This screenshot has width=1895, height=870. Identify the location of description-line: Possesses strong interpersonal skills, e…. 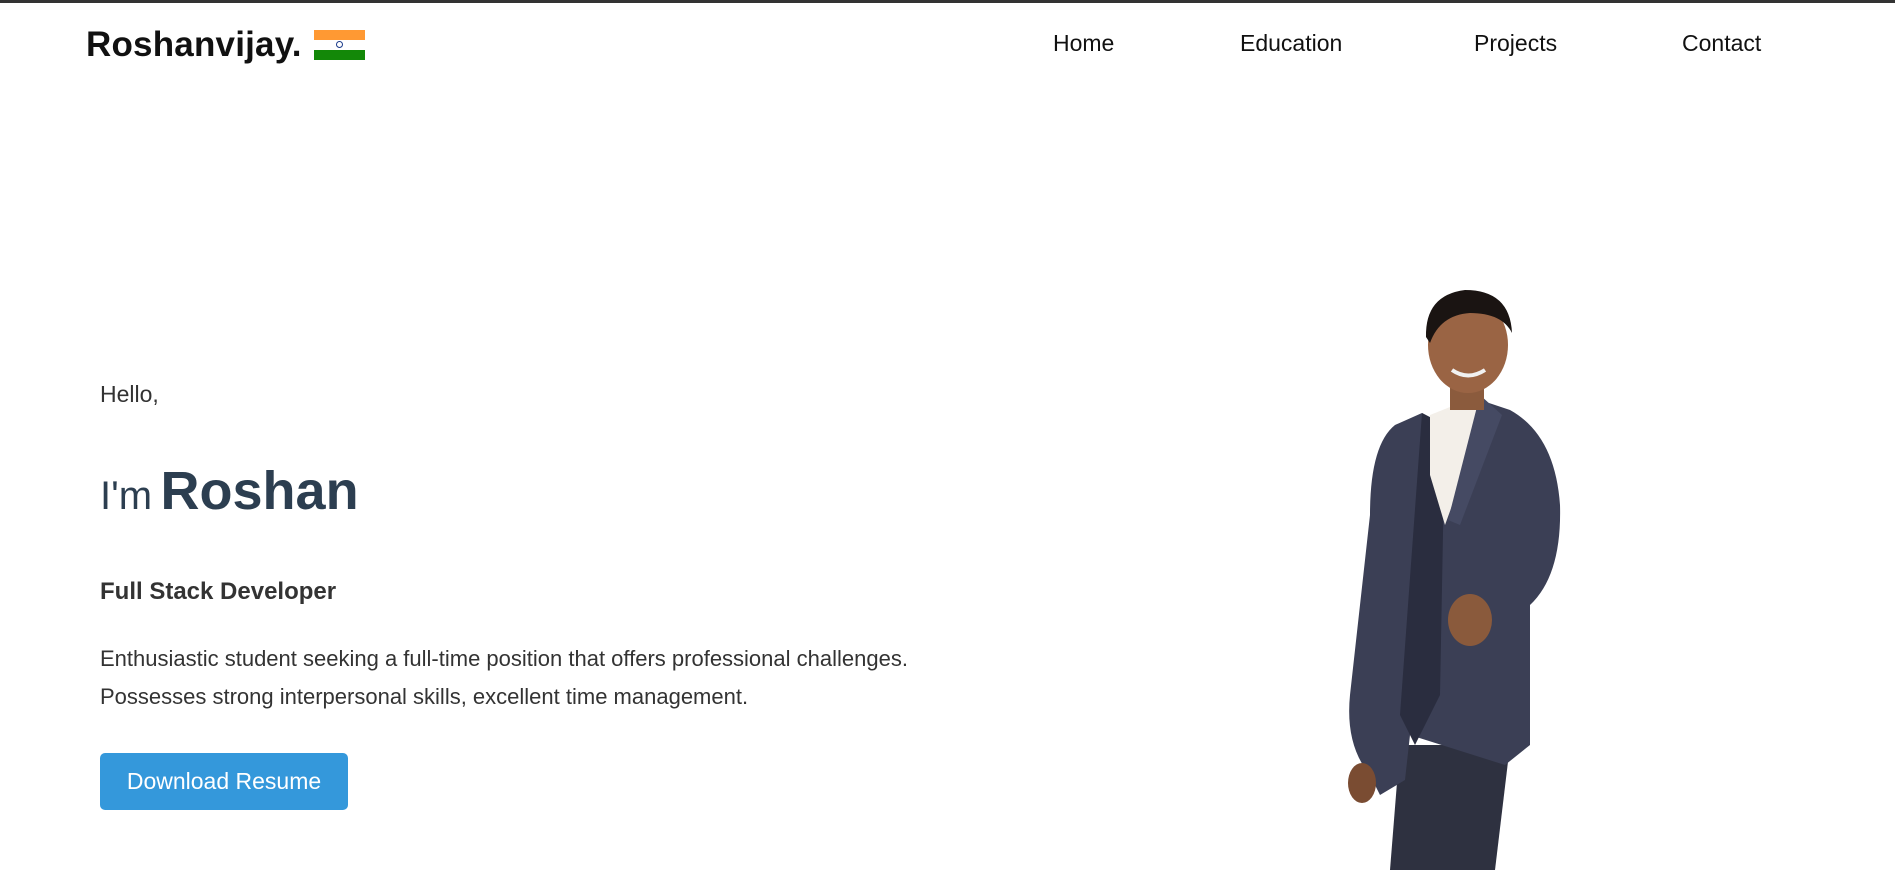
(424, 696).